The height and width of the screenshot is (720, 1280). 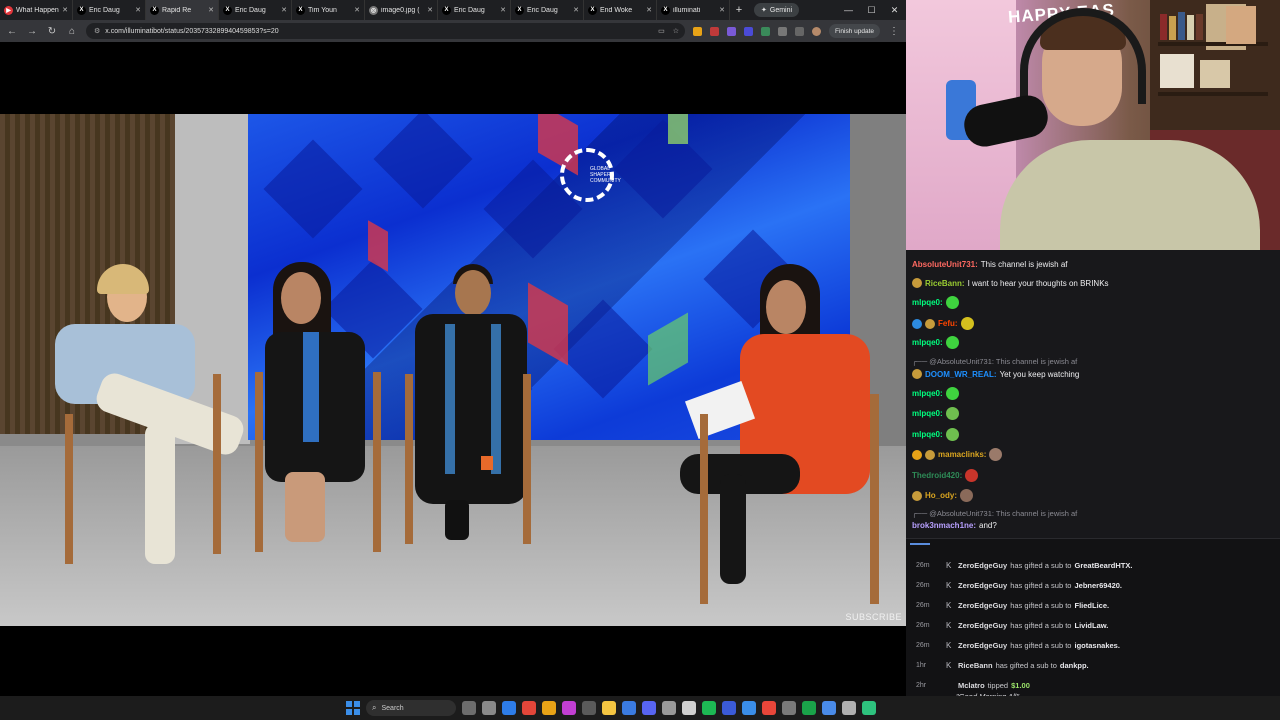 I want to click on forward-icon: →, so click(x=32, y=31).